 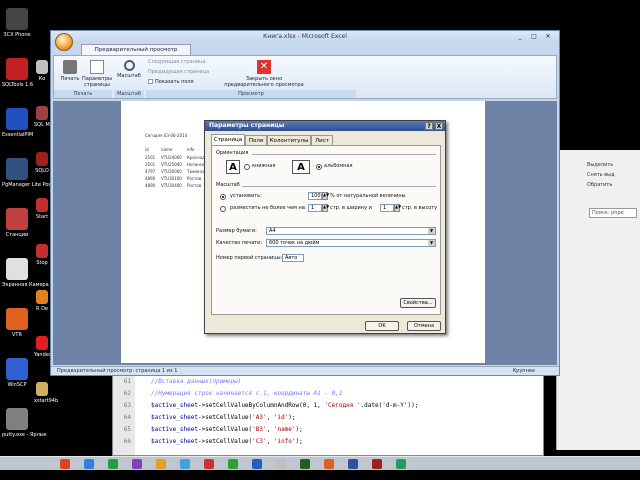 I want to click on code-token: $active_sheet, so click(x=174, y=429).